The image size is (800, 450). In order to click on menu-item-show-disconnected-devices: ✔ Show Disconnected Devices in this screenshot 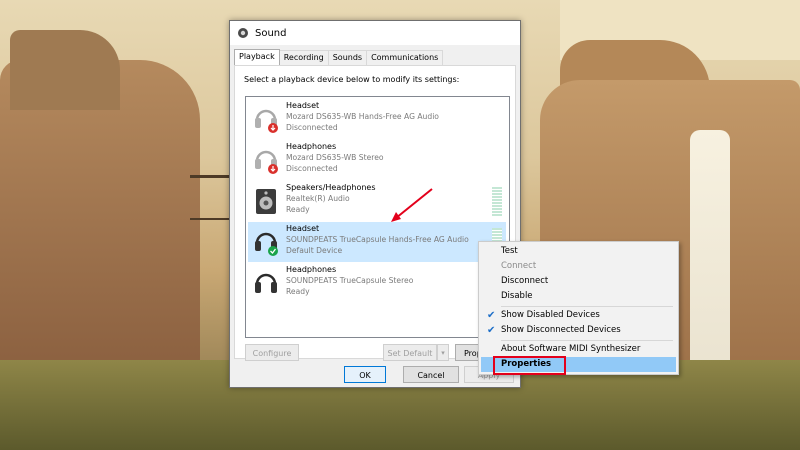, I will do `click(578, 330)`.